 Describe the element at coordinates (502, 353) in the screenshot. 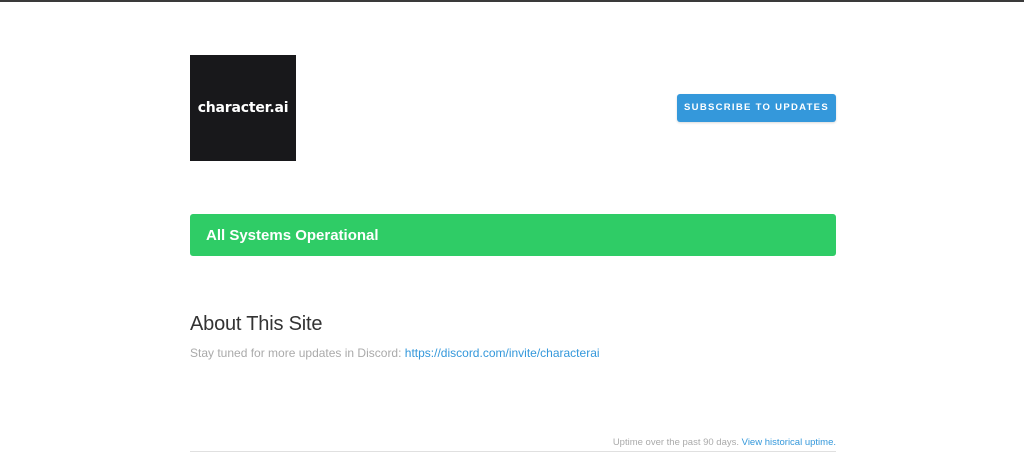

I see `discord-link: https://discord.com/invite/characterai` at that location.